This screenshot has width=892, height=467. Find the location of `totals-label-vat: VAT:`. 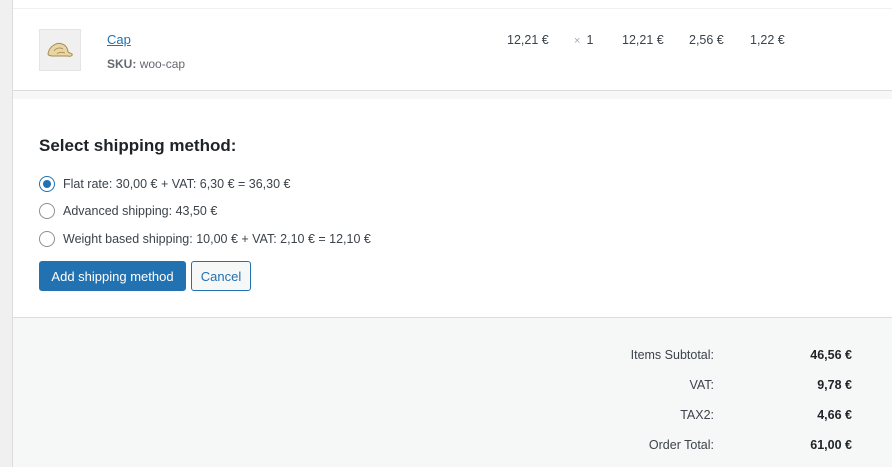

totals-label-vat: VAT: is located at coordinates (701, 385).